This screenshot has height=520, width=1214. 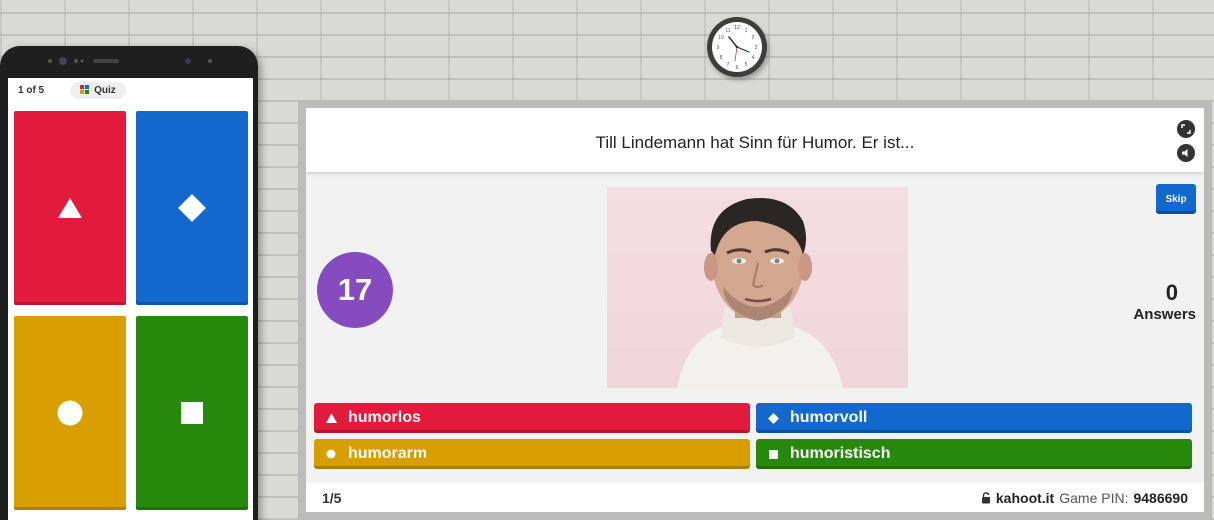 What do you see at coordinates (130, 90) in the screenshot?
I see `phone-header: 1 of 5 Quiz` at bounding box center [130, 90].